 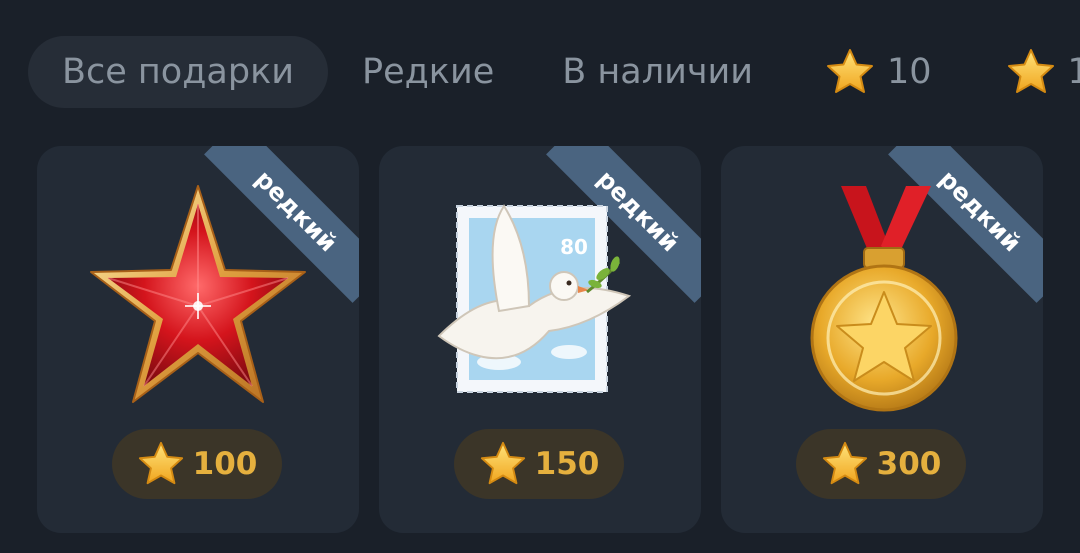 What do you see at coordinates (428, 72) in the screenshot?
I see `tab-rare: Редкие` at bounding box center [428, 72].